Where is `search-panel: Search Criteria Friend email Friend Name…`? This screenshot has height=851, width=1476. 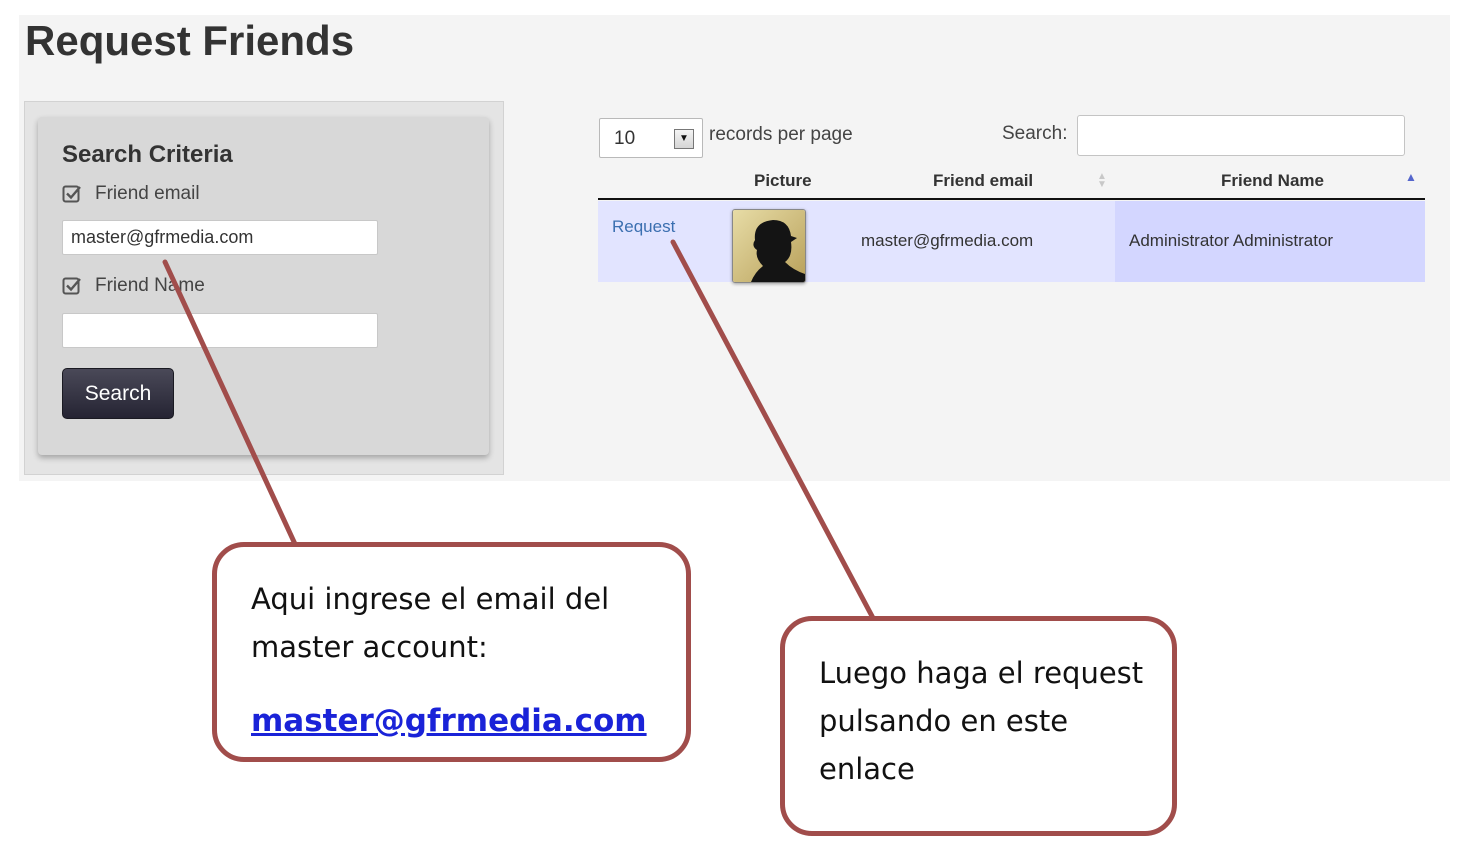 search-panel: Search Criteria Friend email Friend Name… is located at coordinates (264, 288).